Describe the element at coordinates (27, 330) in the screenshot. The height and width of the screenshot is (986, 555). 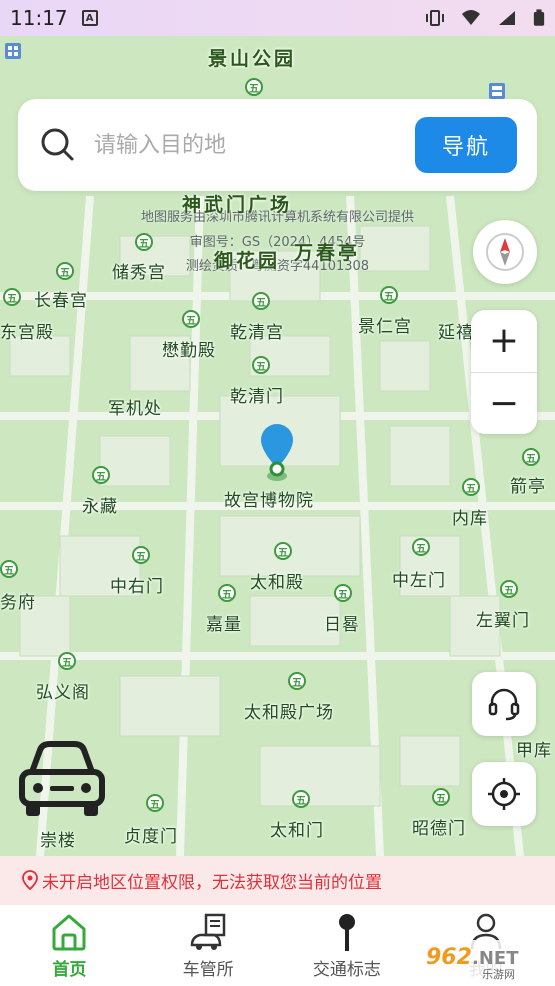
I see `poi-label: 东宫殿` at that location.